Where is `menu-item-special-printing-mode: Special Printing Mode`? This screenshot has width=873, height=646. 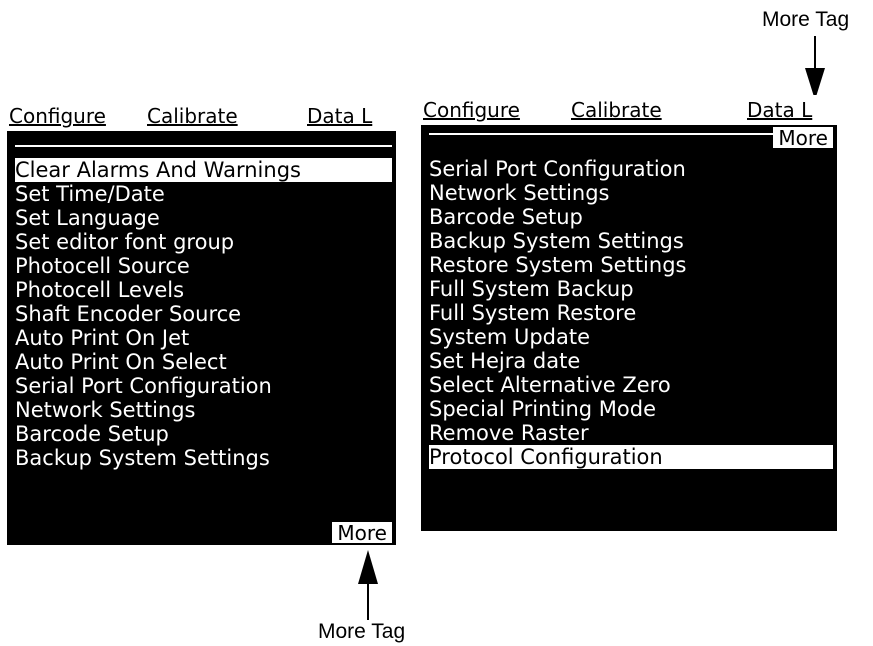
menu-item-special-printing-mode: Special Printing Mode is located at coordinates (631, 409).